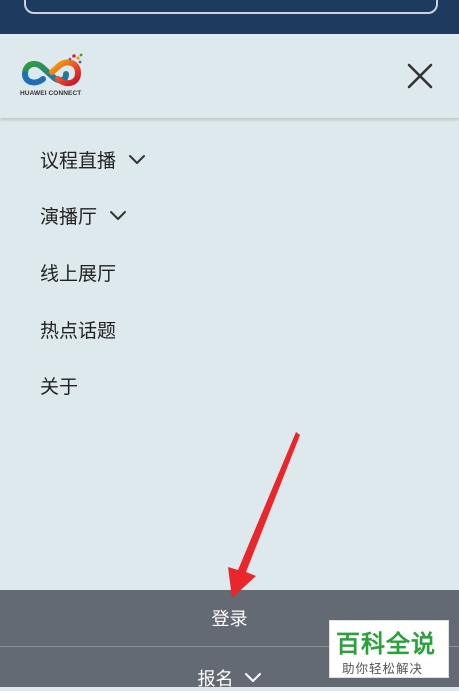 This screenshot has width=459, height=691. What do you see at coordinates (52, 70) in the screenshot?
I see `infinity-logo-icon` at bounding box center [52, 70].